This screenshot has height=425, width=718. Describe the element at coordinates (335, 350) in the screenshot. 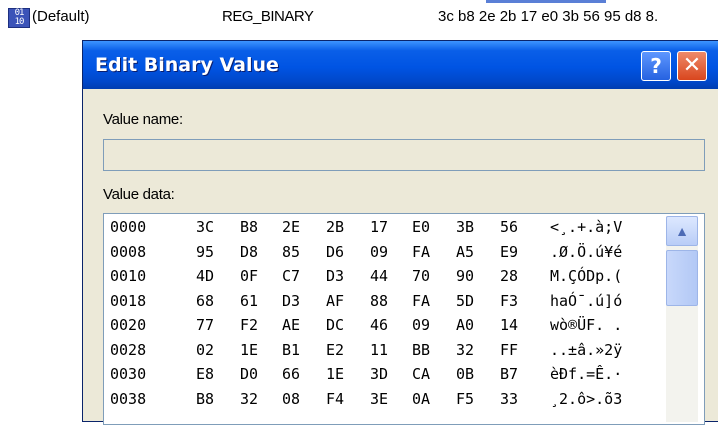

I see `hex-byte: E2` at that location.